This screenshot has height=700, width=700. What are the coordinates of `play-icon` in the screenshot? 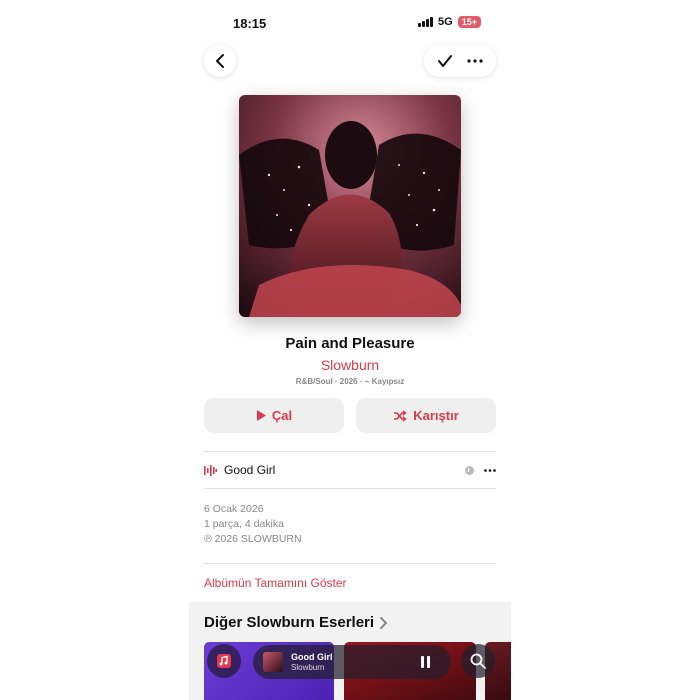 It's located at (261, 415).